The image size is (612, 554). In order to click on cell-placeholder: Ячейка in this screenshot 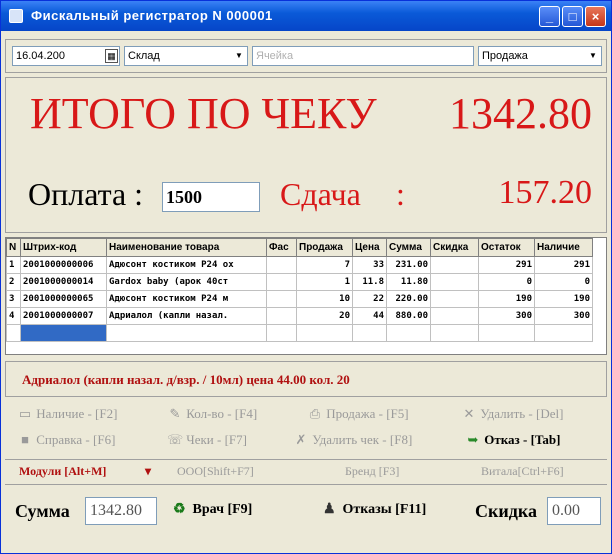, I will do `click(275, 56)`.